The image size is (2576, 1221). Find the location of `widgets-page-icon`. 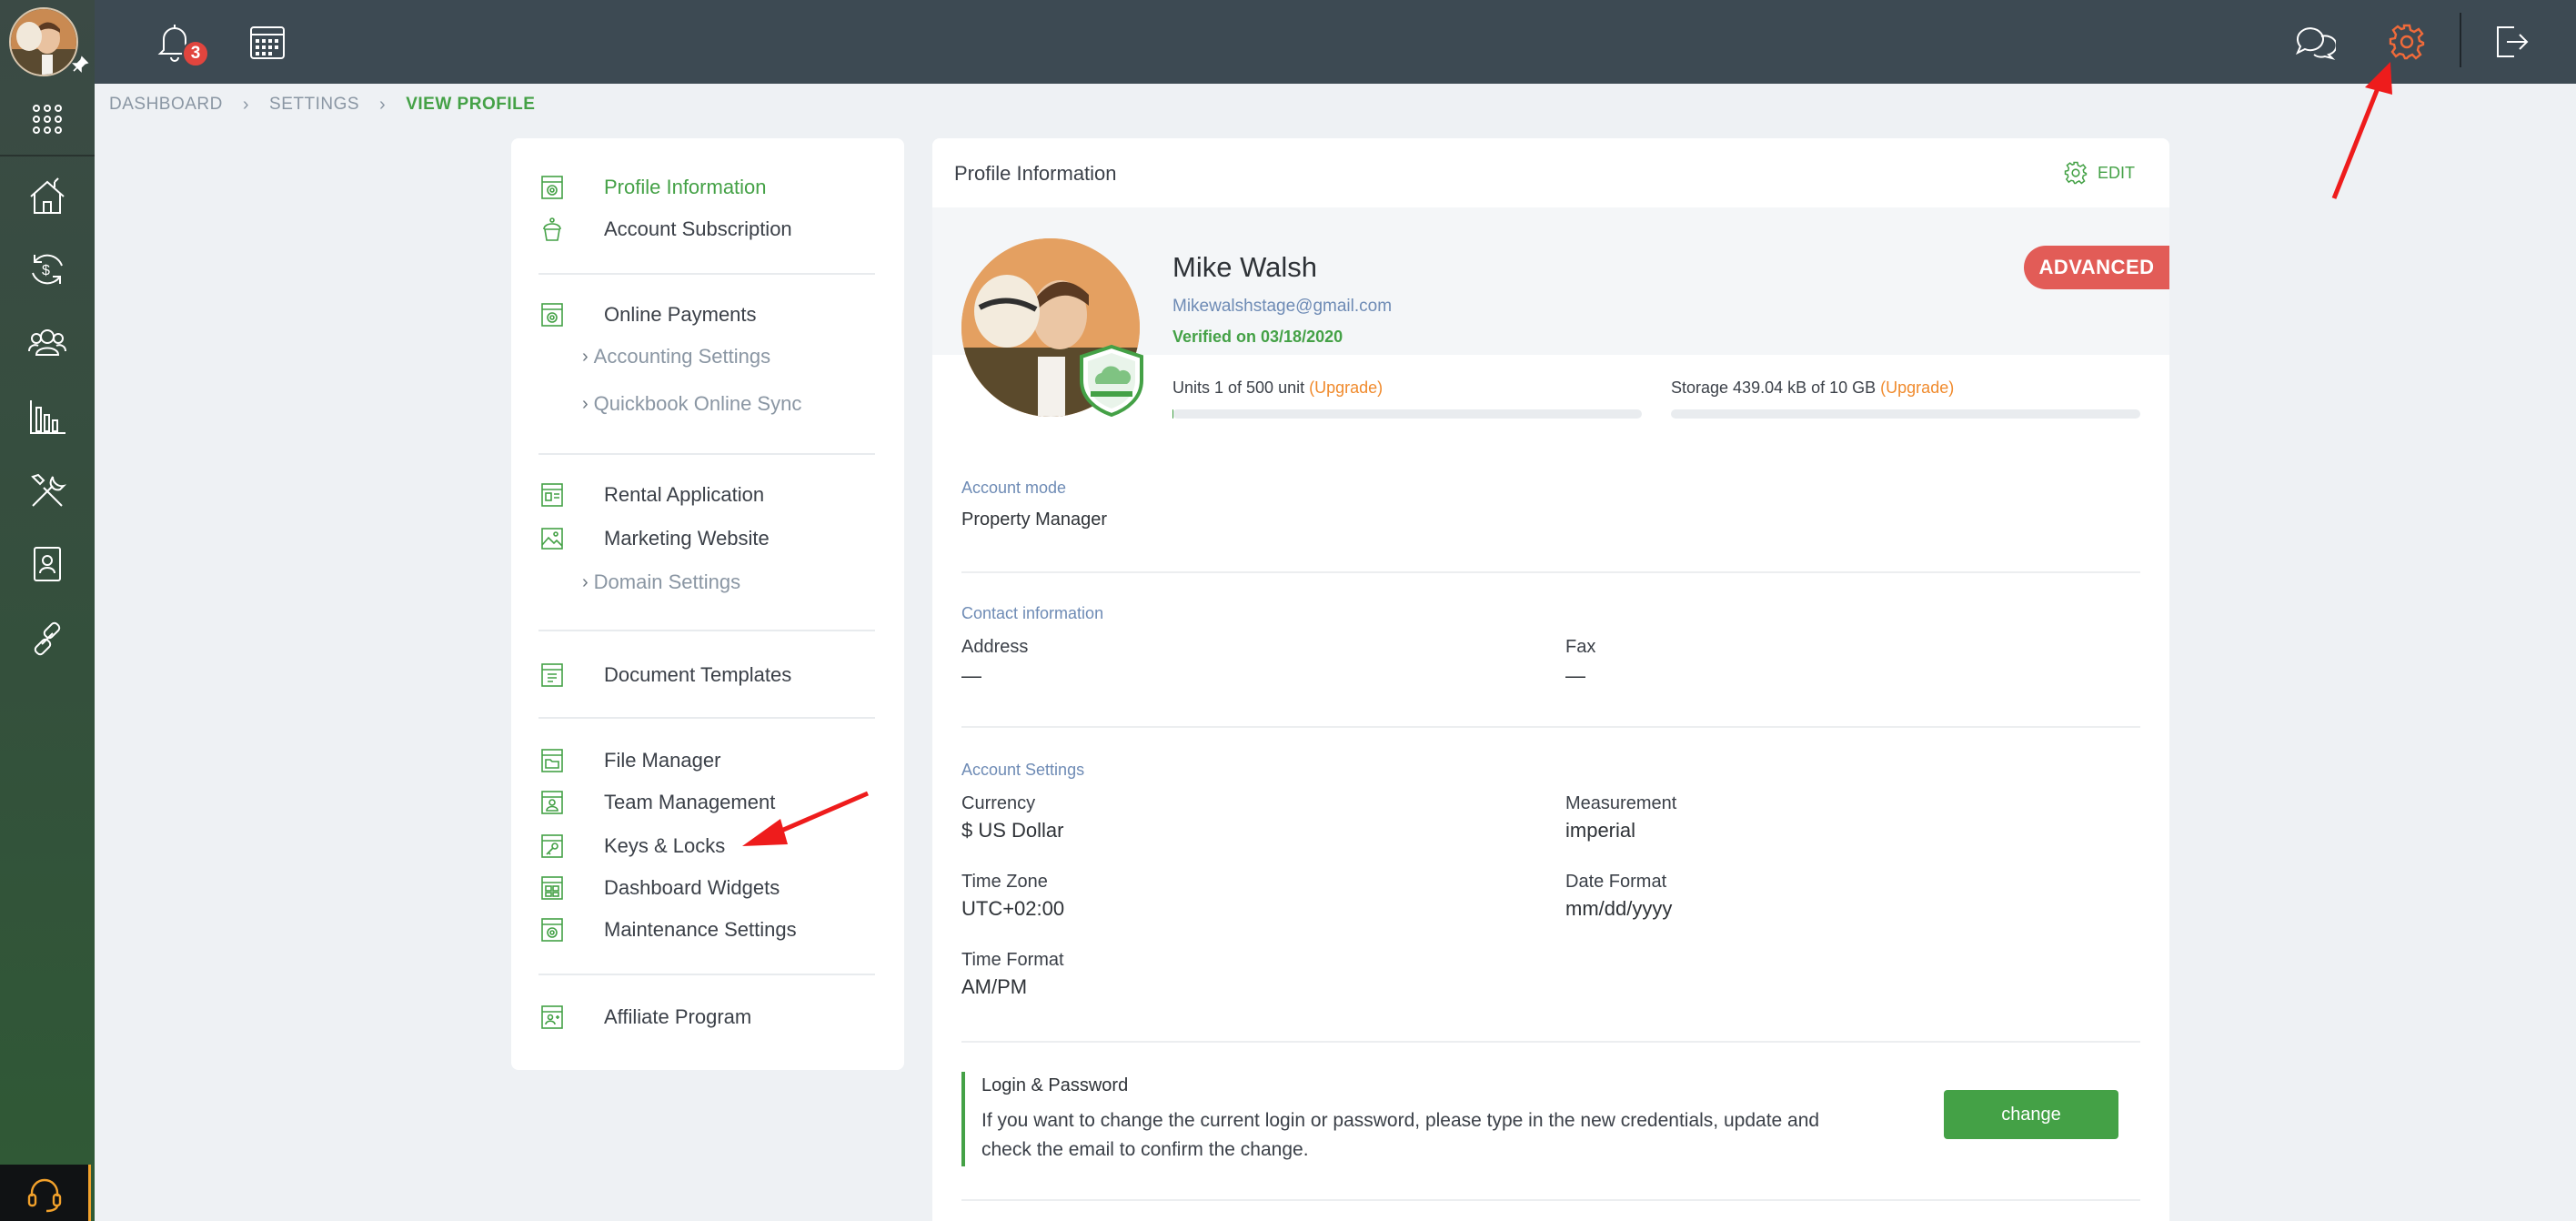

widgets-page-icon is located at coordinates (552, 888).